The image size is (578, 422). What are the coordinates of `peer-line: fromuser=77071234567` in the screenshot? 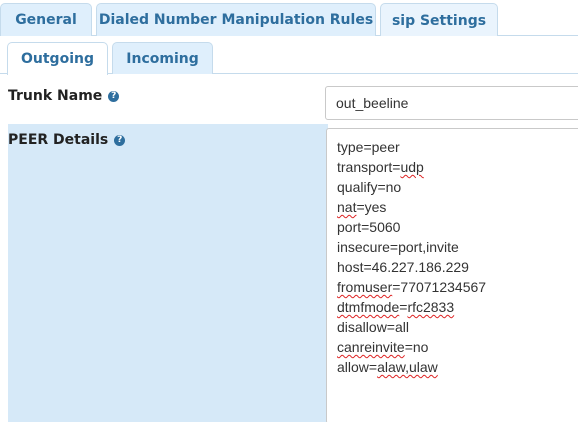 It's located at (412, 287).